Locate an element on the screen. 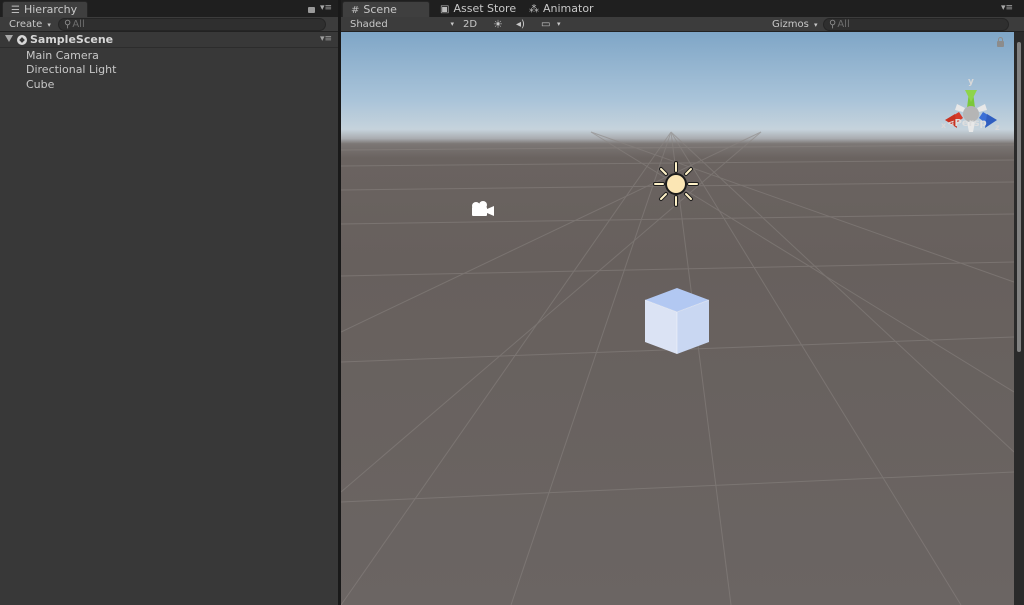  scene-menu-icon: ▾≡ is located at coordinates (326, 39).